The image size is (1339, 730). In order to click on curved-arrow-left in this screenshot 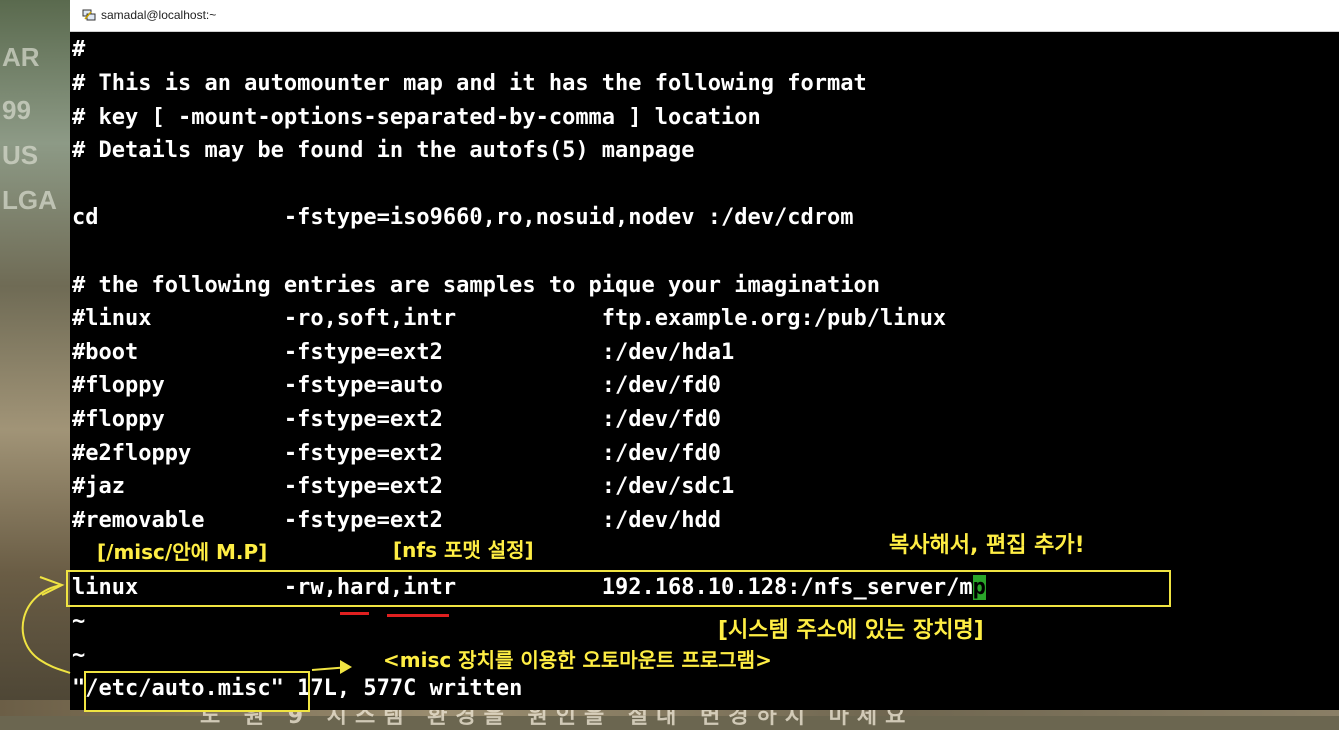, I will do `click(46, 629)`.